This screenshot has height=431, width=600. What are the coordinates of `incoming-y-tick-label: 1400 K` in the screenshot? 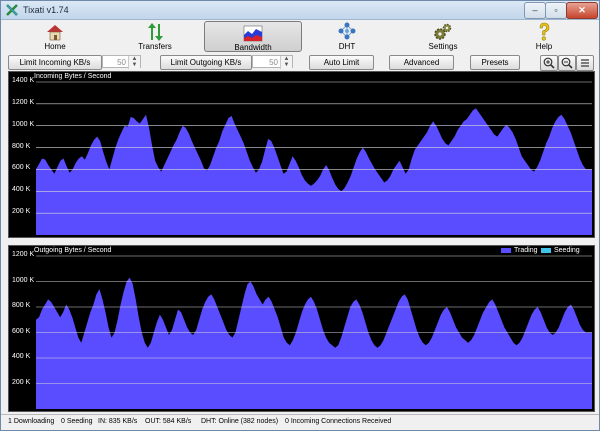 It's located at (23, 80).